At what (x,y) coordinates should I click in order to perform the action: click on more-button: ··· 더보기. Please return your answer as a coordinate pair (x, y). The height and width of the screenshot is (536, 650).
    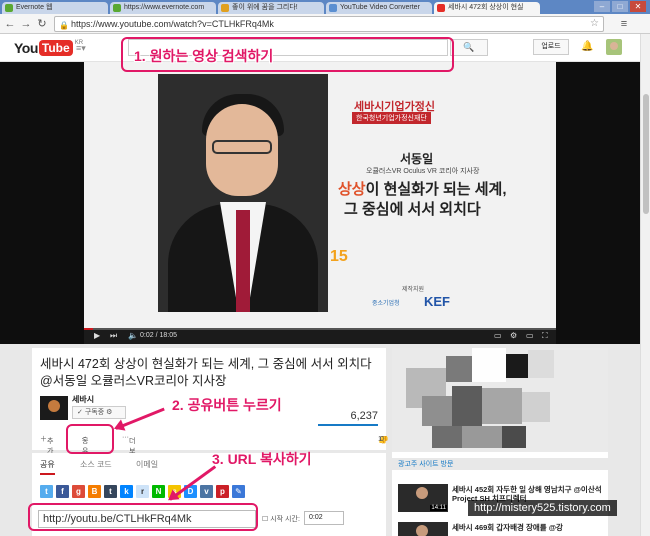
    Looking at the image, I should click on (128, 449).